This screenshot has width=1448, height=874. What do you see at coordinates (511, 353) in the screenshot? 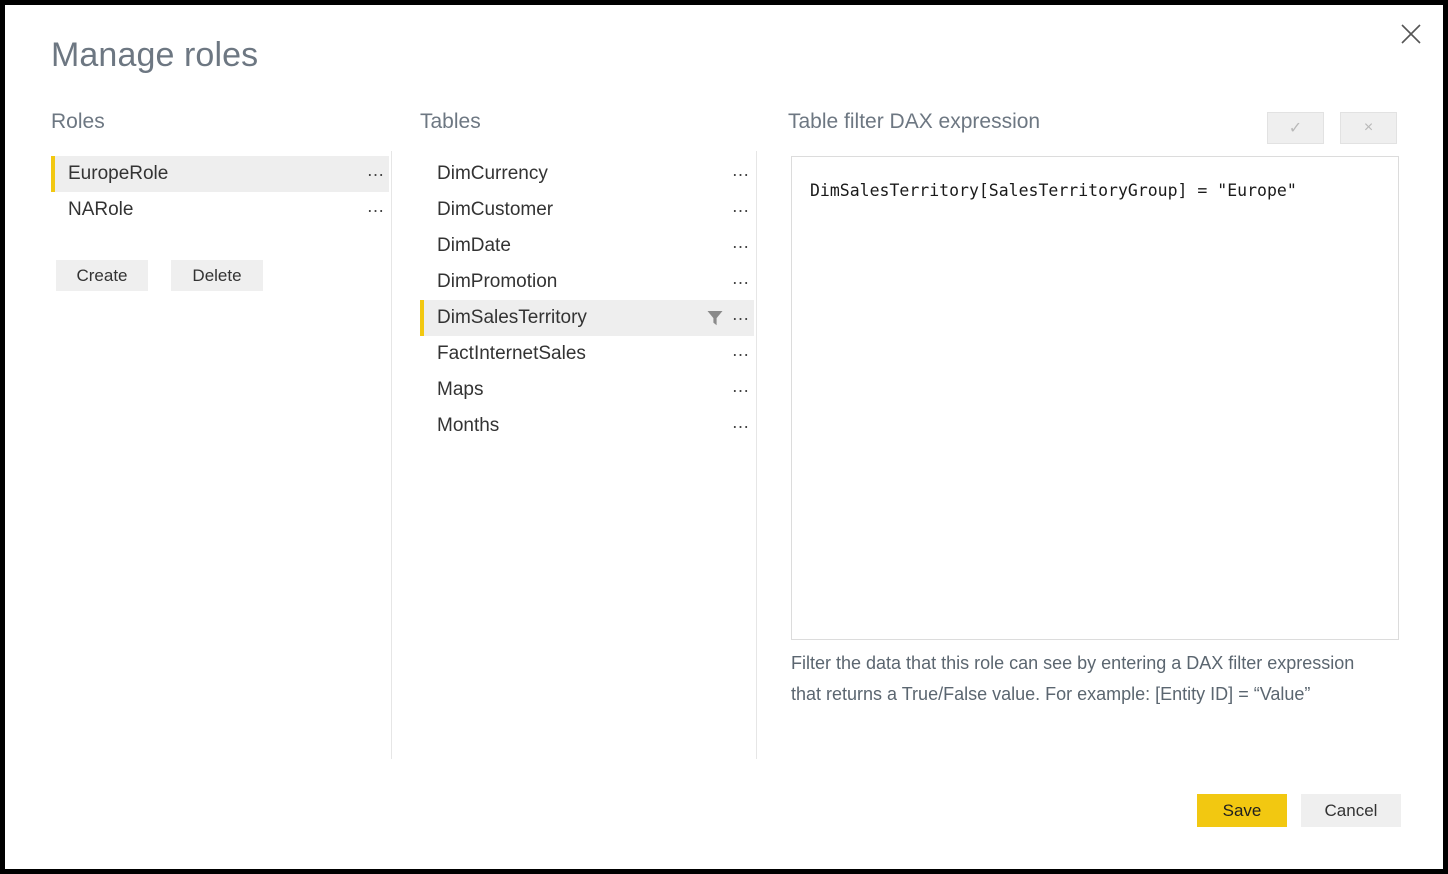
I see `tables-item-label: FactInternetSales` at bounding box center [511, 353].